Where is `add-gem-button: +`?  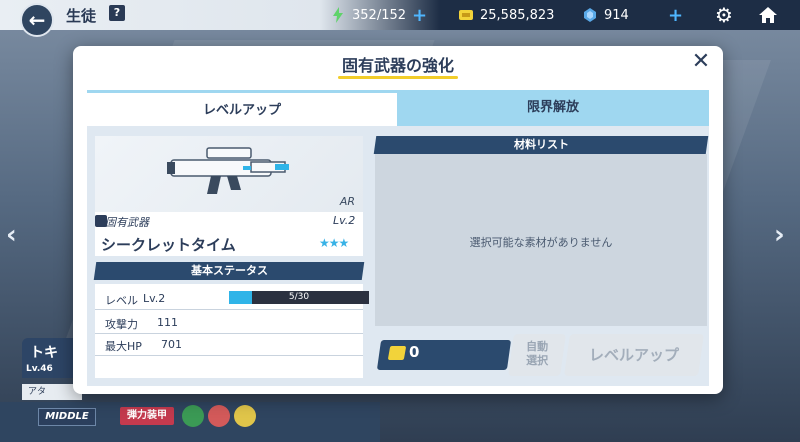
add-gem-button: + is located at coordinates (676, 15).